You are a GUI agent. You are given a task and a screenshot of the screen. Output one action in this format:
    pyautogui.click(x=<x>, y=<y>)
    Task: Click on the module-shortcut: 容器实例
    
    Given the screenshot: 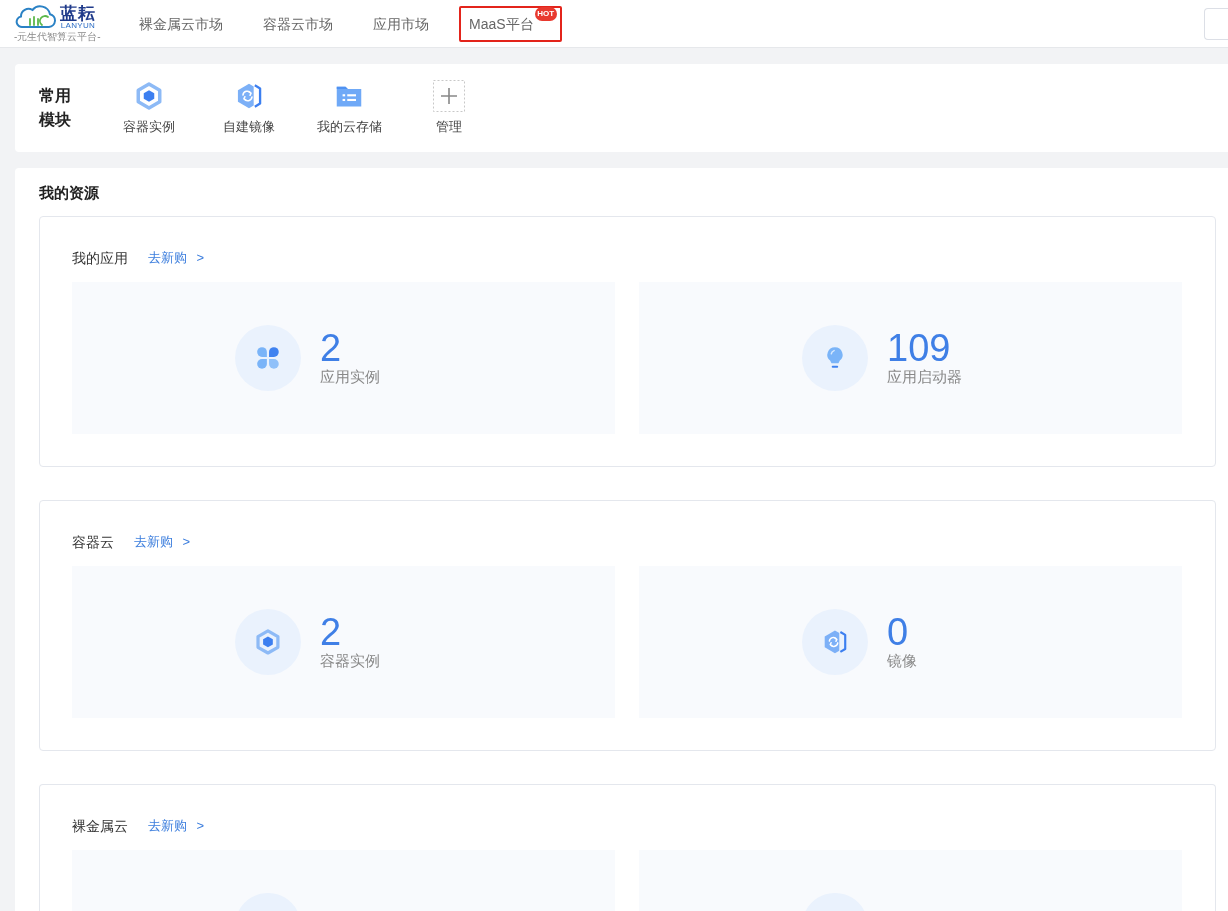 What is the action you would take?
    pyautogui.click(x=149, y=108)
    